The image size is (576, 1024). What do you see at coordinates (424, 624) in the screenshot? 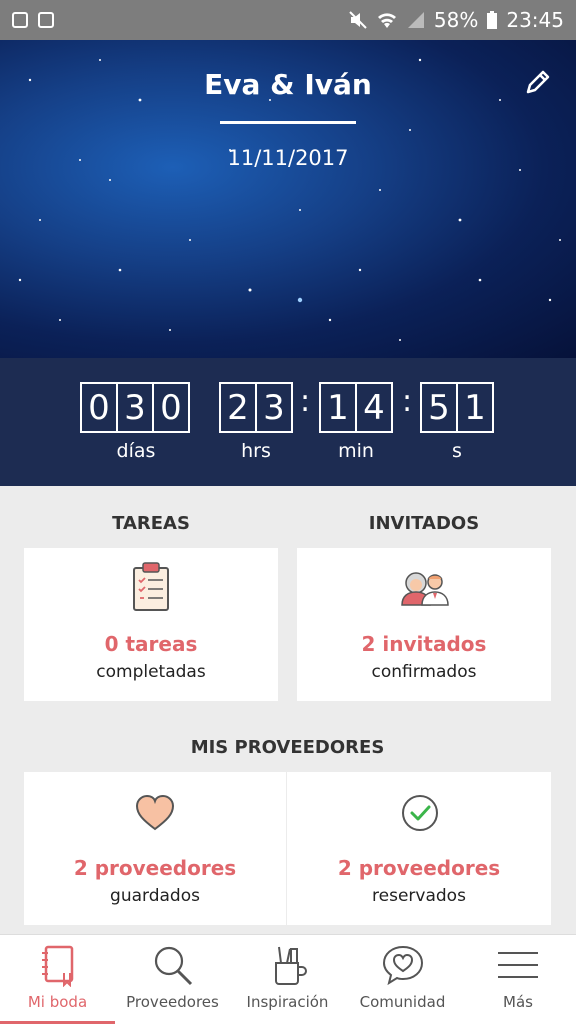
I see `guests-card: 2 invitados confirmados` at bounding box center [424, 624].